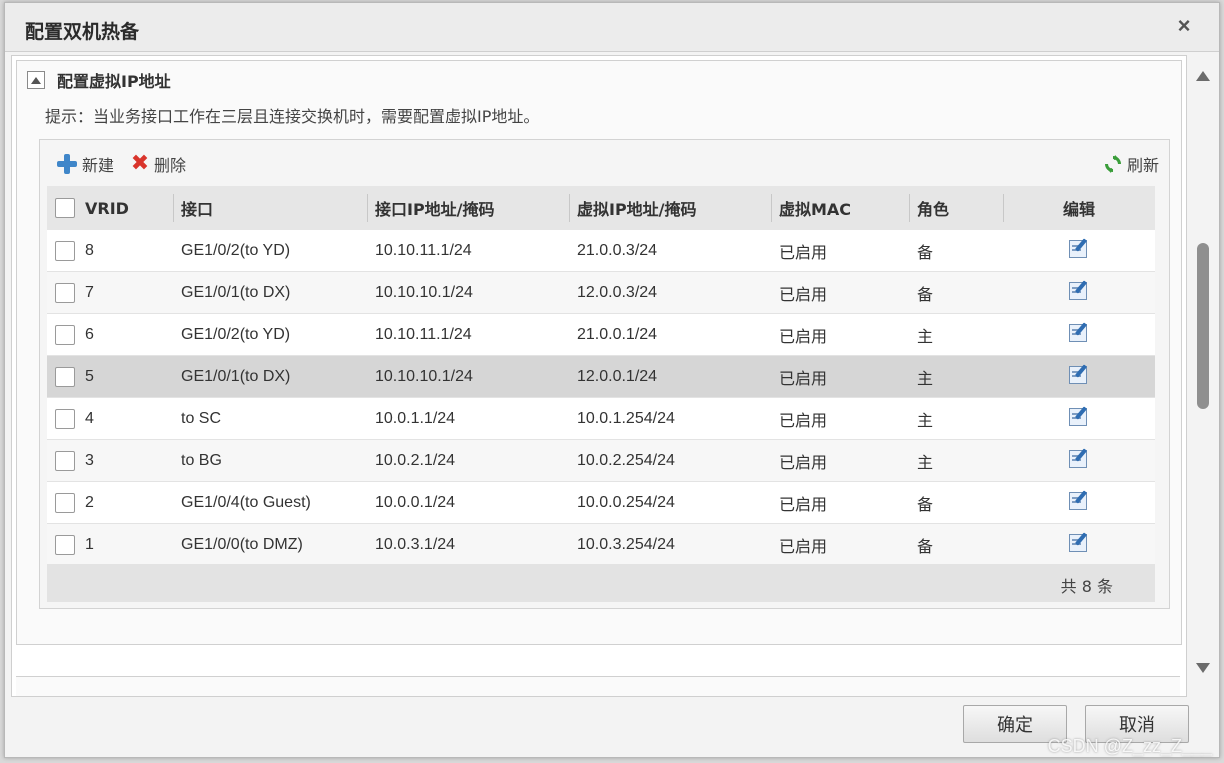 The width and height of the screenshot is (1224, 763). What do you see at coordinates (1079, 208) in the screenshot?
I see `header-edit: 编辑` at bounding box center [1079, 208].